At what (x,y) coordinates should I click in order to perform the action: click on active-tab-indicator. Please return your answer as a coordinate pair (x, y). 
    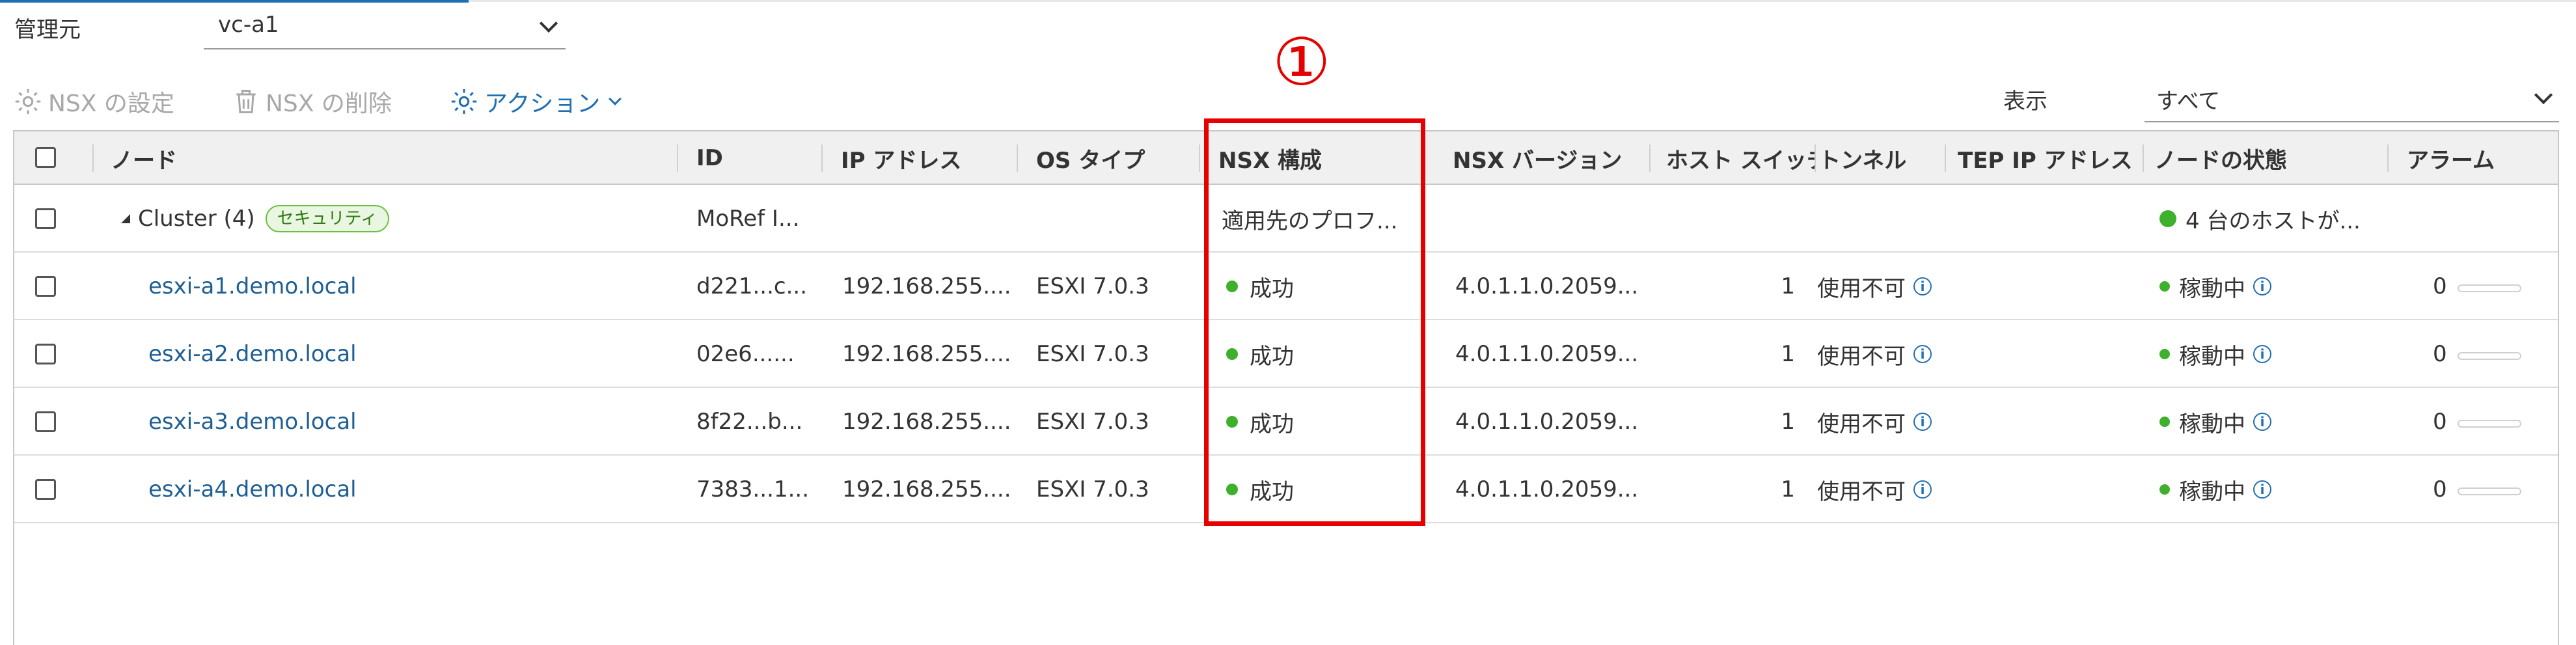
    Looking at the image, I should click on (235, 1).